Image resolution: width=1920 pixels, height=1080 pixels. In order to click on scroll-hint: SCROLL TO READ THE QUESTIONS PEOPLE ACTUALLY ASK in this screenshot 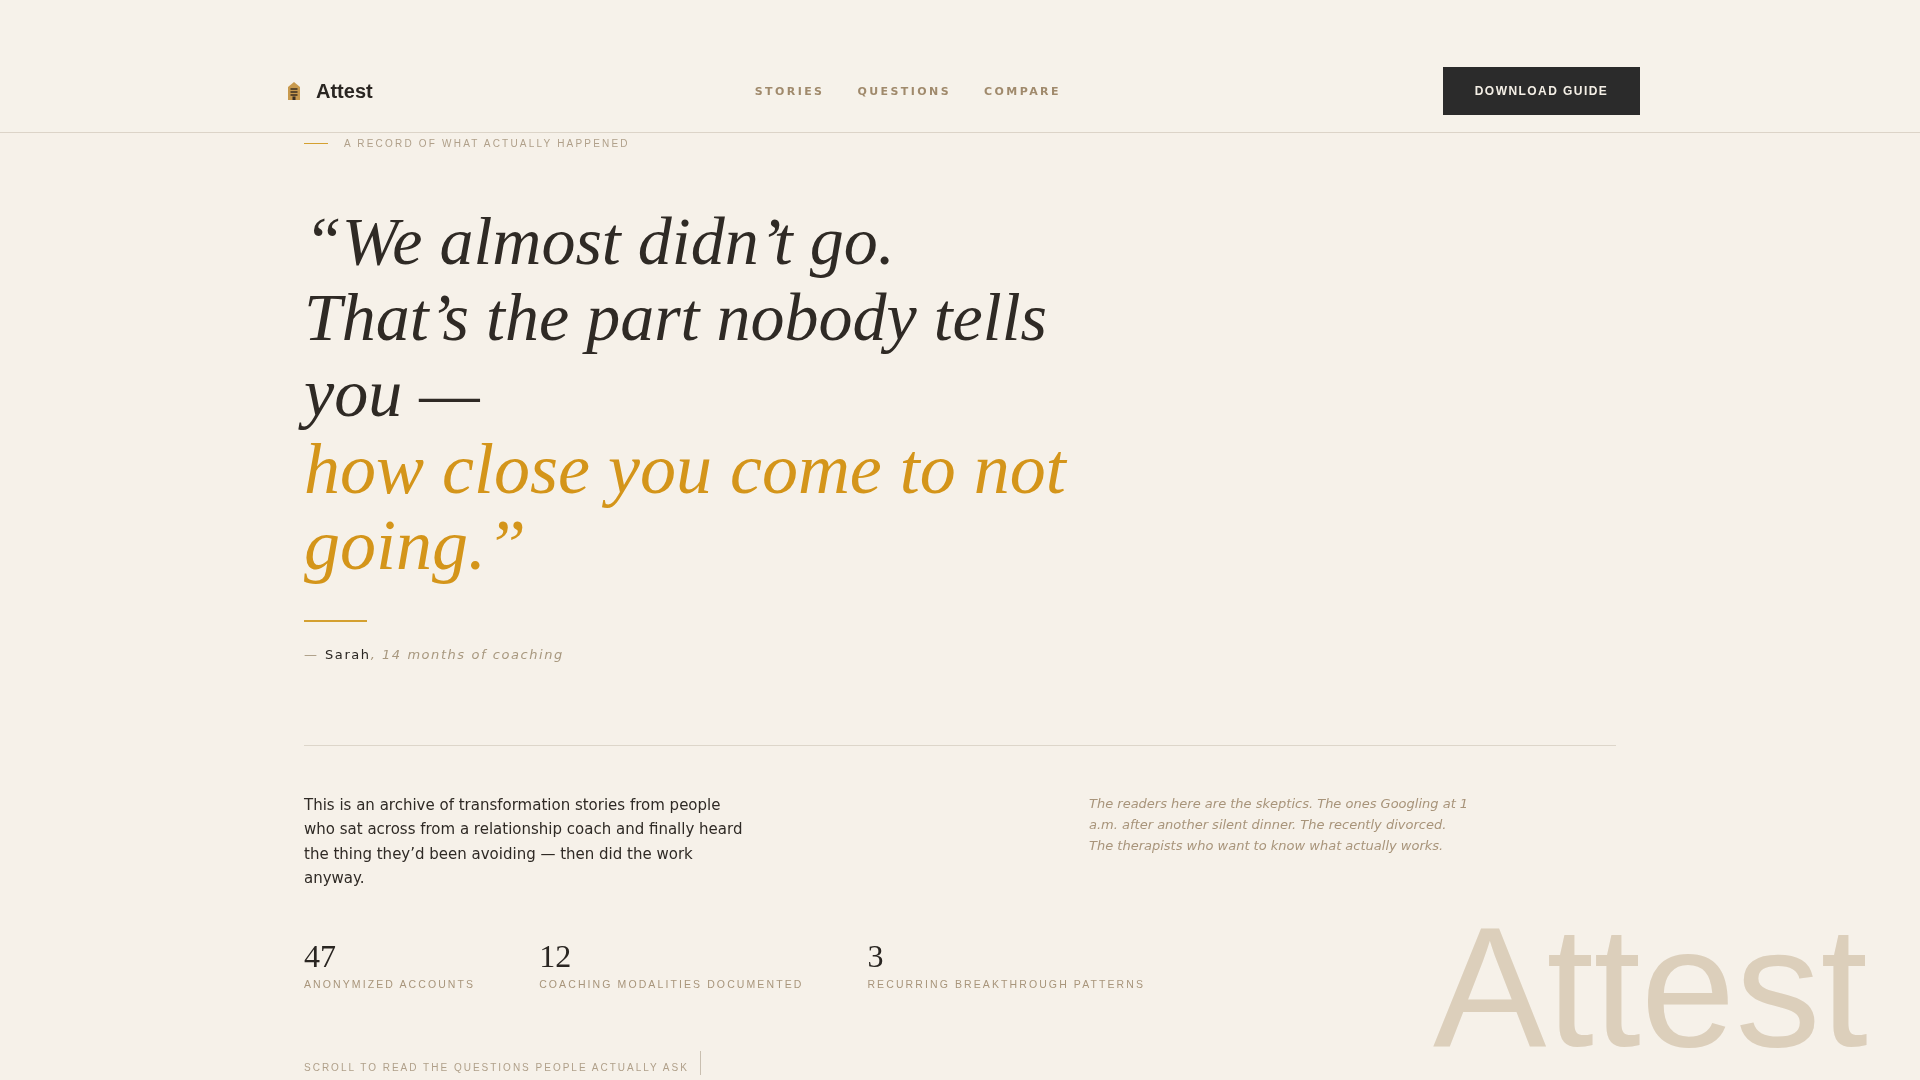, I will do `click(496, 1067)`.